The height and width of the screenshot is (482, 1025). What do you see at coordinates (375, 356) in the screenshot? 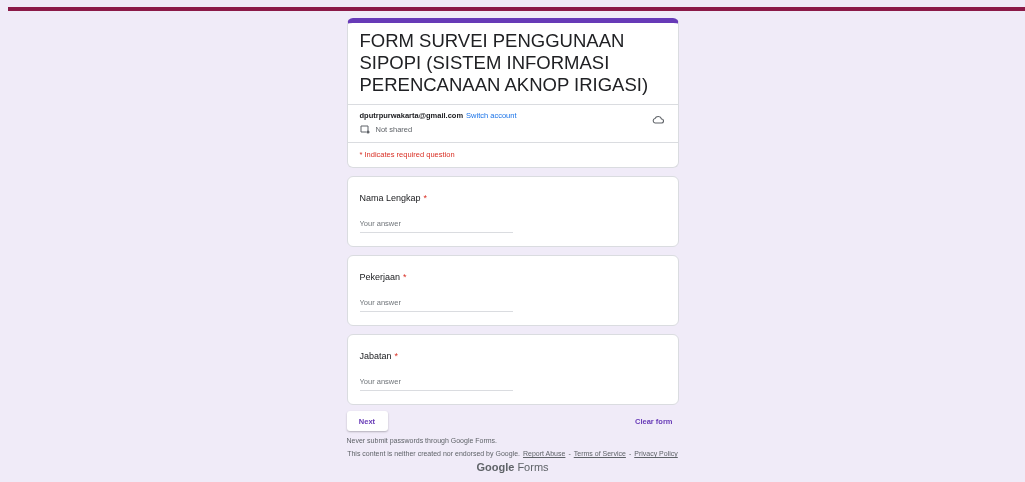
I see `question-label: Jabatan` at bounding box center [375, 356].